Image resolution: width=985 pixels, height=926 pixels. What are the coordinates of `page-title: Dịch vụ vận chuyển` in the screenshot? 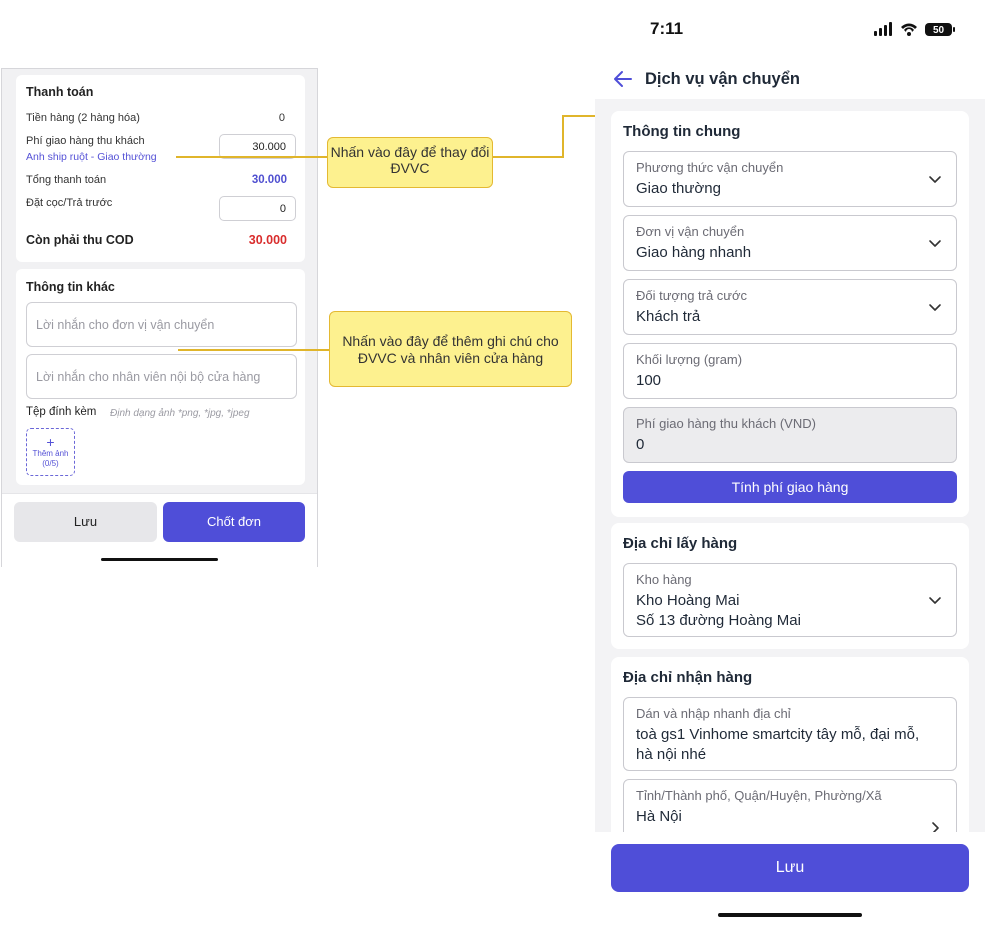 It's located at (722, 79).